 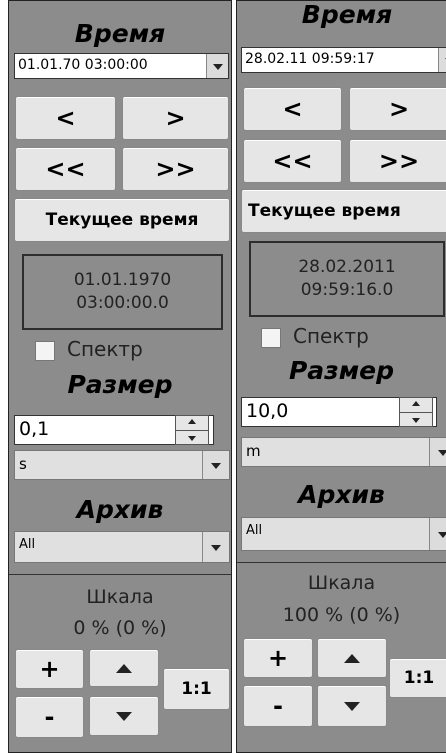 What do you see at coordinates (253, 451) in the screenshot?
I see `unit-value: m` at bounding box center [253, 451].